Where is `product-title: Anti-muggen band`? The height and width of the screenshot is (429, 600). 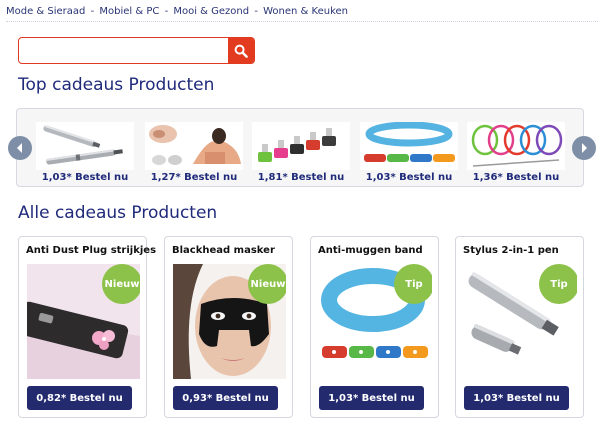
product-title: Anti-muggen band is located at coordinates (370, 250).